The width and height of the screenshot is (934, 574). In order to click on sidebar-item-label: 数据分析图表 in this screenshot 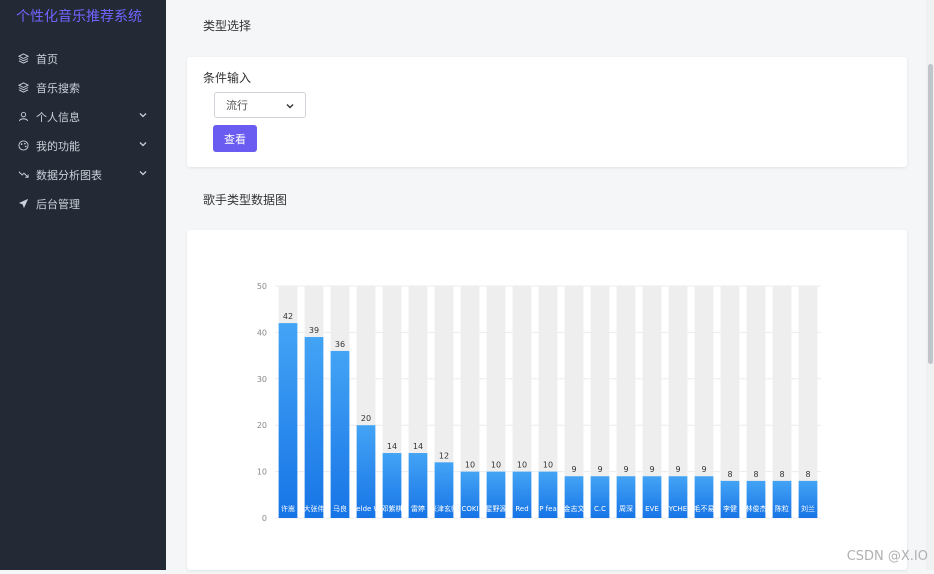, I will do `click(69, 175)`.